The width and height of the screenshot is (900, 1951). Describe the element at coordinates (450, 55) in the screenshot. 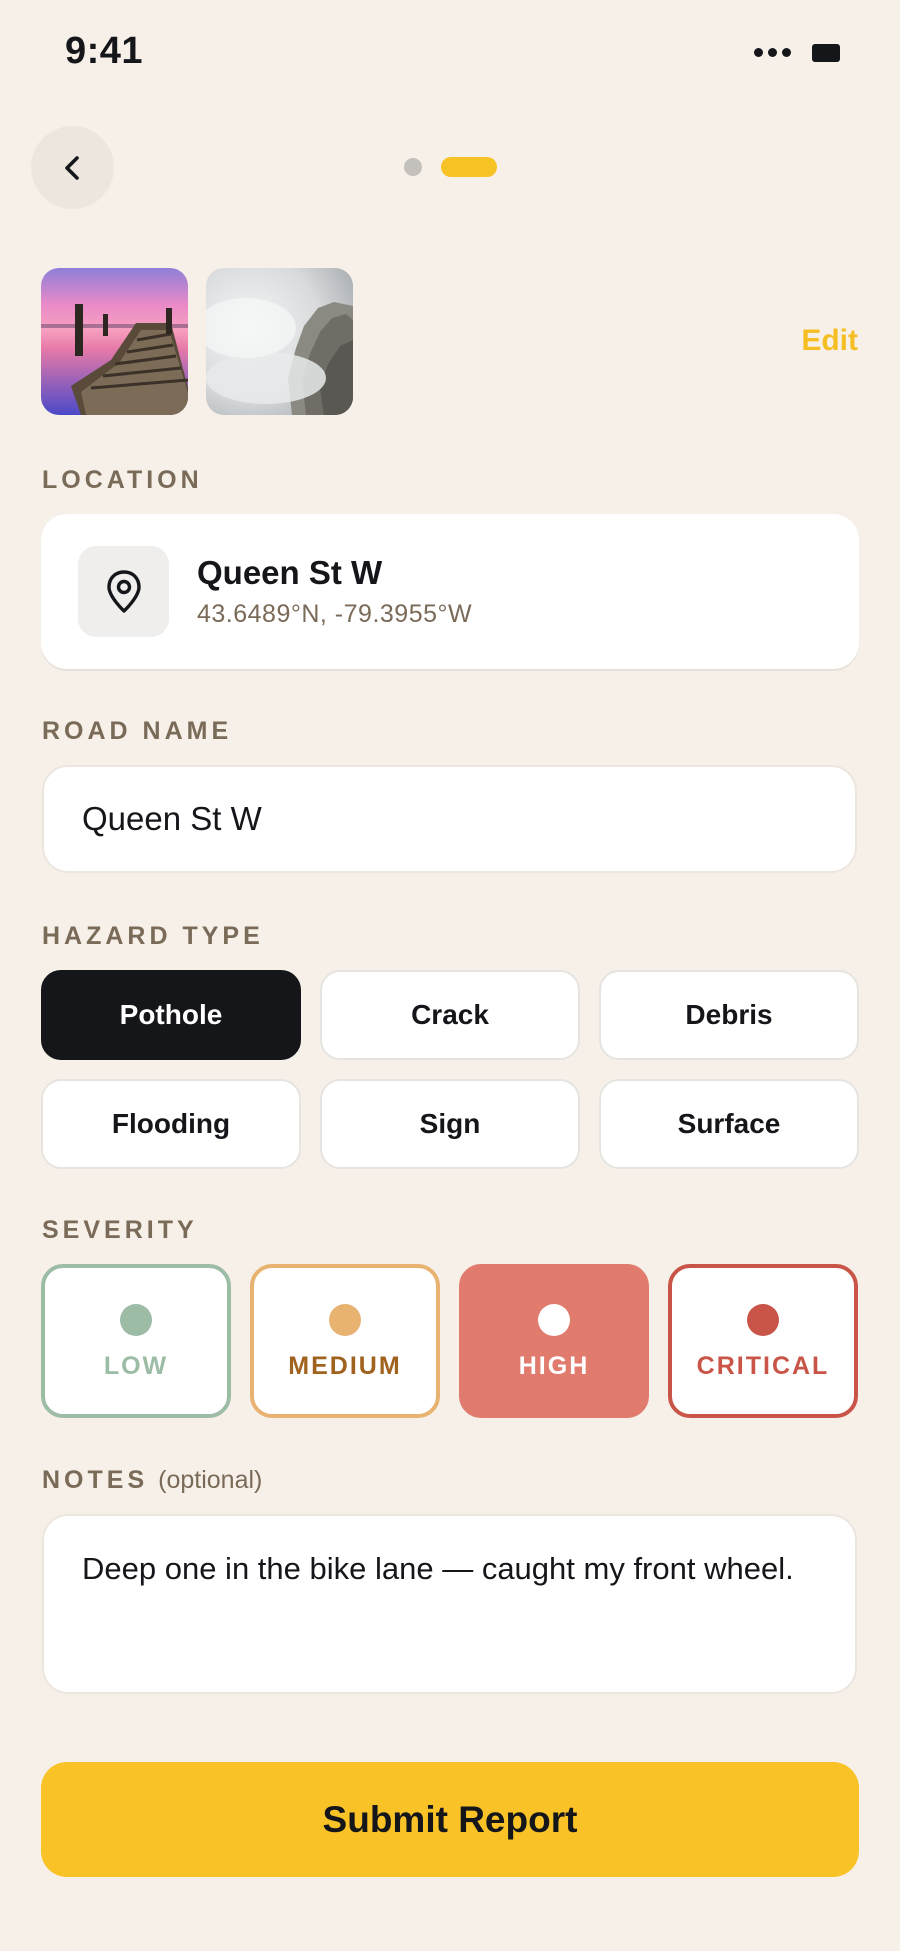

I see `status-bar: 9:41` at that location.